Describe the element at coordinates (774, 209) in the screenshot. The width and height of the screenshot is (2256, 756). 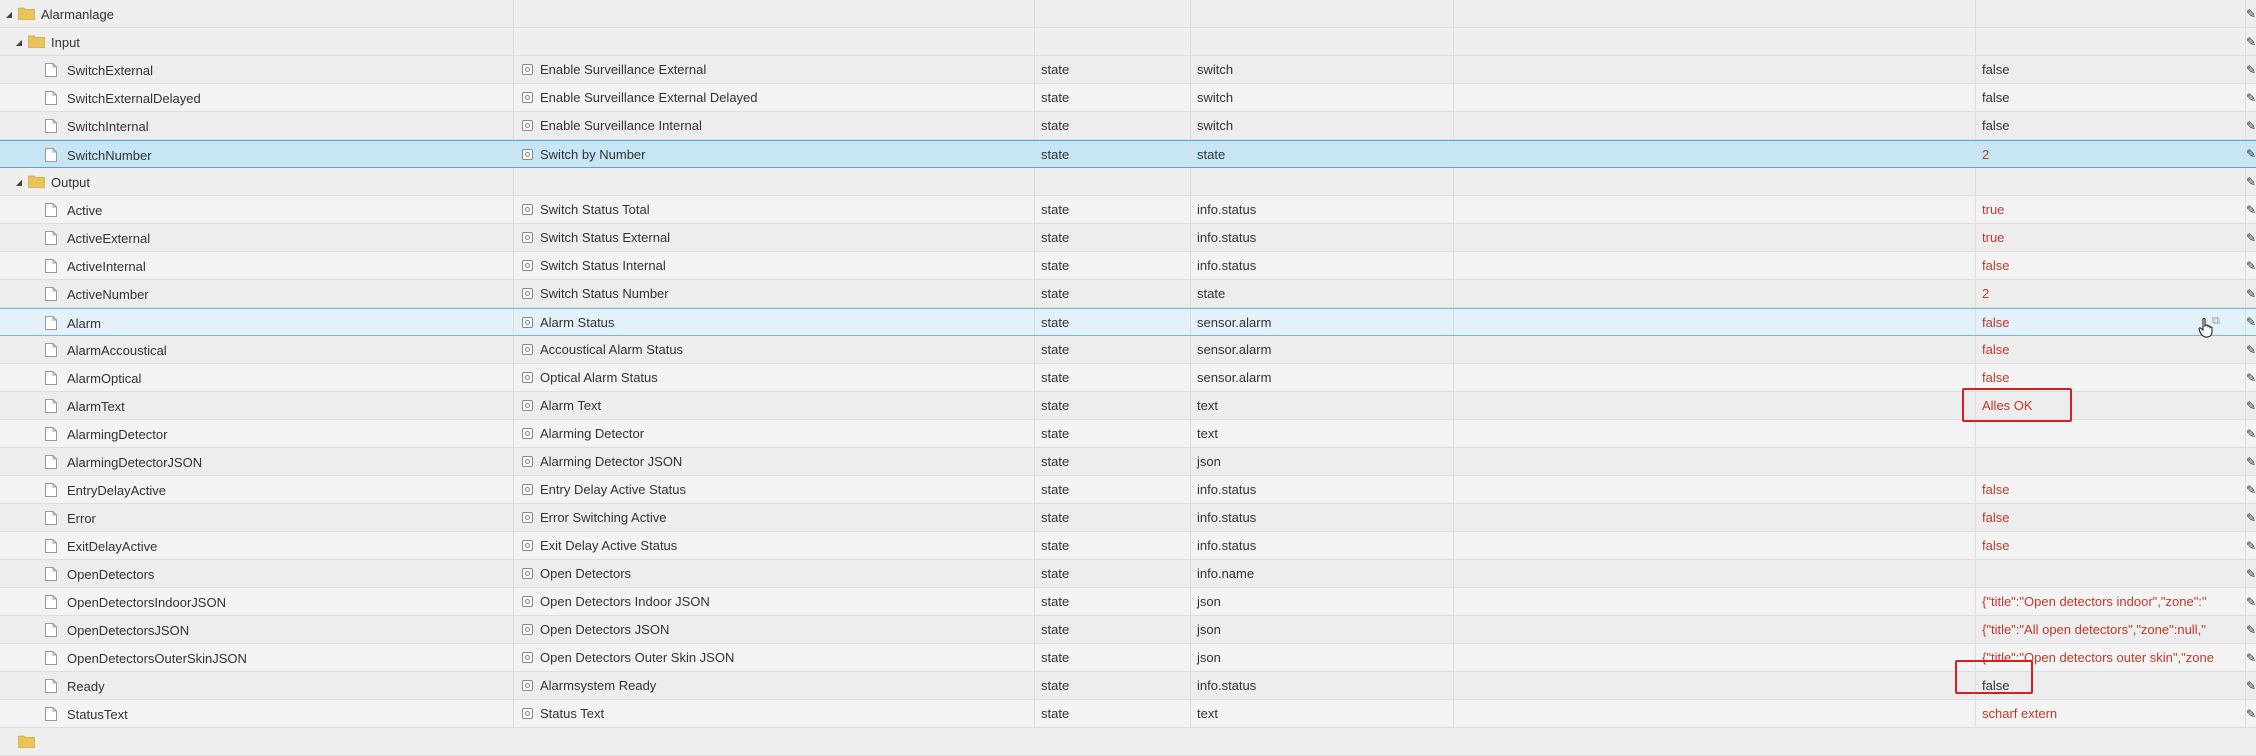
I see `title-cell: Switch Status Total` at that location.